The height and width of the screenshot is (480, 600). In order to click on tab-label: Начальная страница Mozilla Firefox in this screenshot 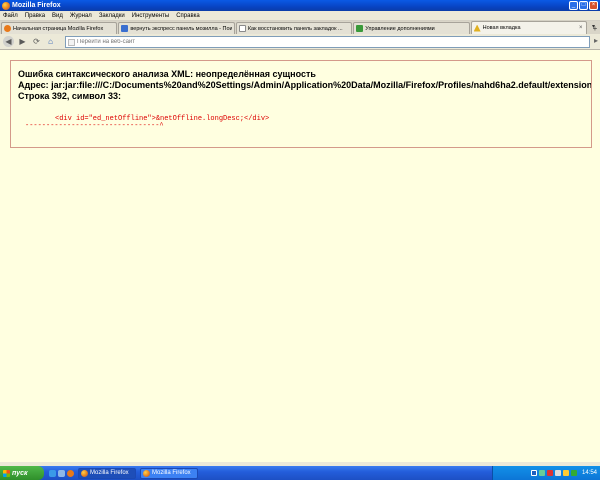, I will do `click(58, 28)`.